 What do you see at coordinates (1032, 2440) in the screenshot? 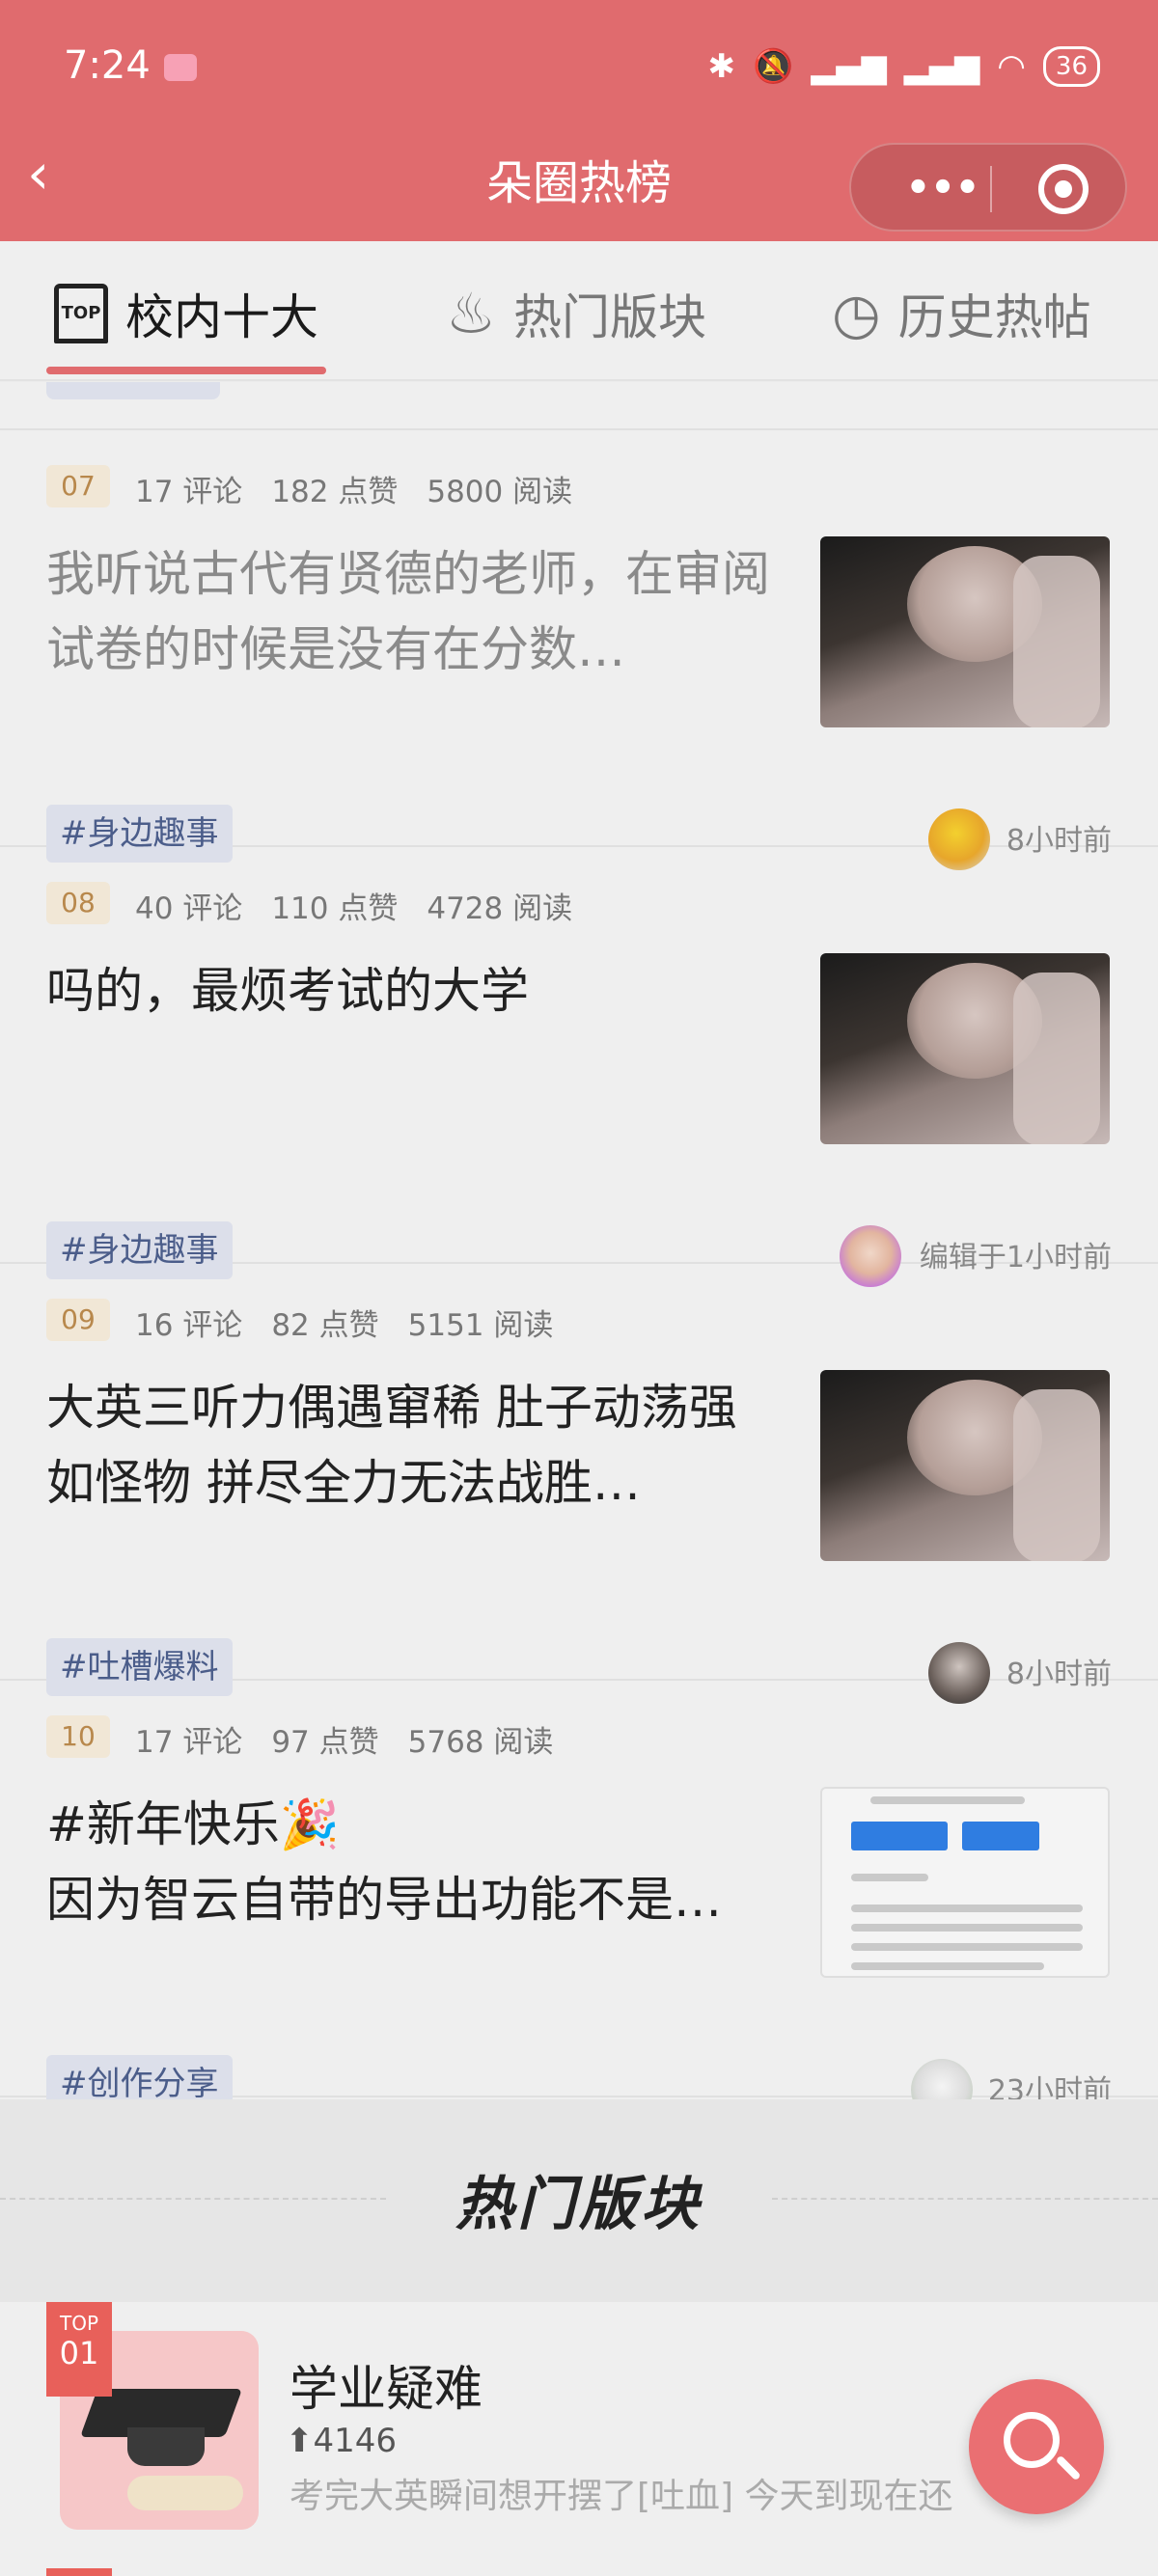
I see `search-icon` at bounding box center [1032, 2440].